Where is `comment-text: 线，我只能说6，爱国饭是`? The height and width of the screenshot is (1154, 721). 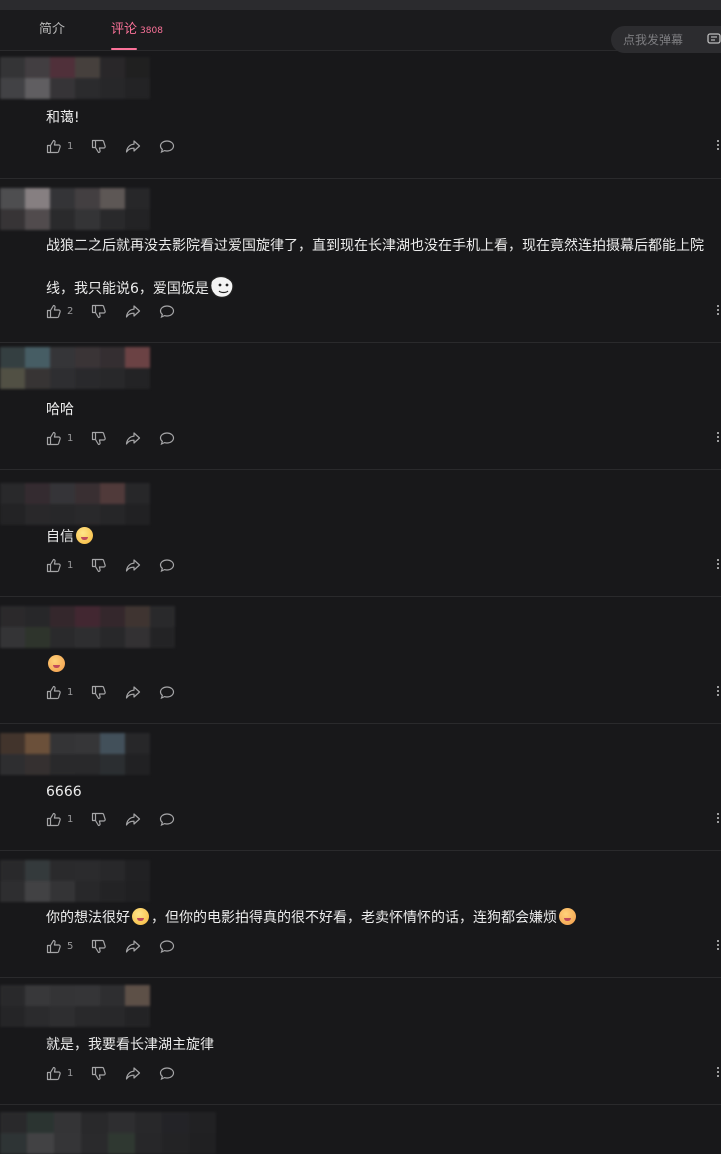
comment-text: 线，我只能说6，爱国饭是 is located at coordinates (127, 289).